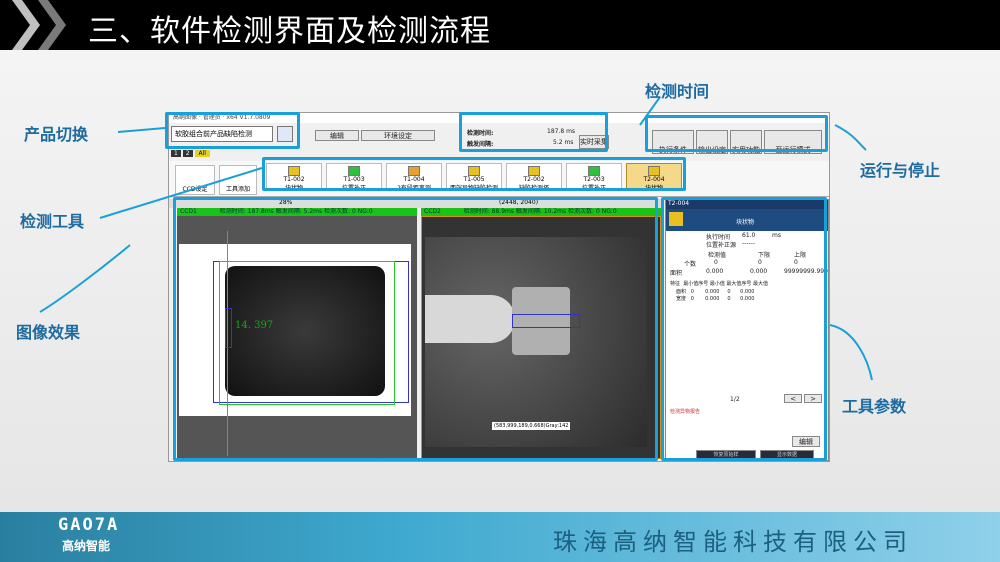  I want to click on company-logo: GAO7A, so click(89, 525).